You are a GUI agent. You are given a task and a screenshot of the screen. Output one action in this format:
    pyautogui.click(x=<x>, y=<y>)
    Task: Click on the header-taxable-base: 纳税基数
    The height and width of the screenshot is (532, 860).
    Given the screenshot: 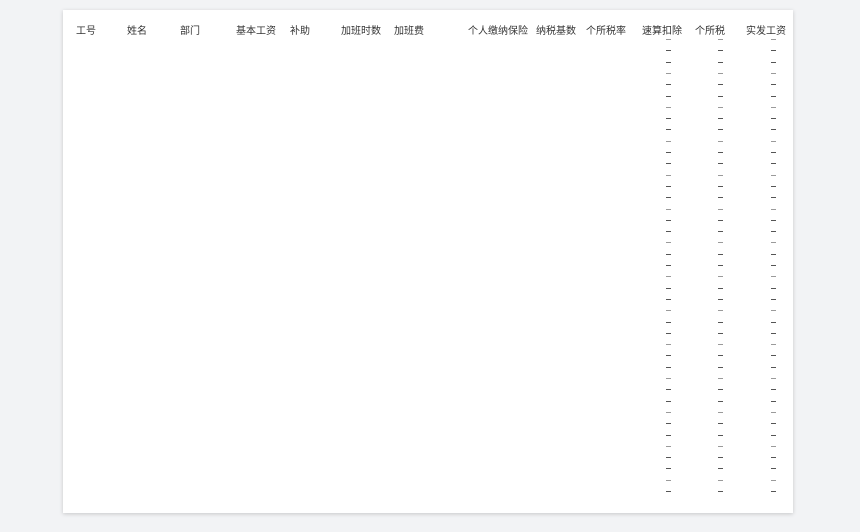 What is the action you would take?
    pyautogui.click(x=556, y=31)
    